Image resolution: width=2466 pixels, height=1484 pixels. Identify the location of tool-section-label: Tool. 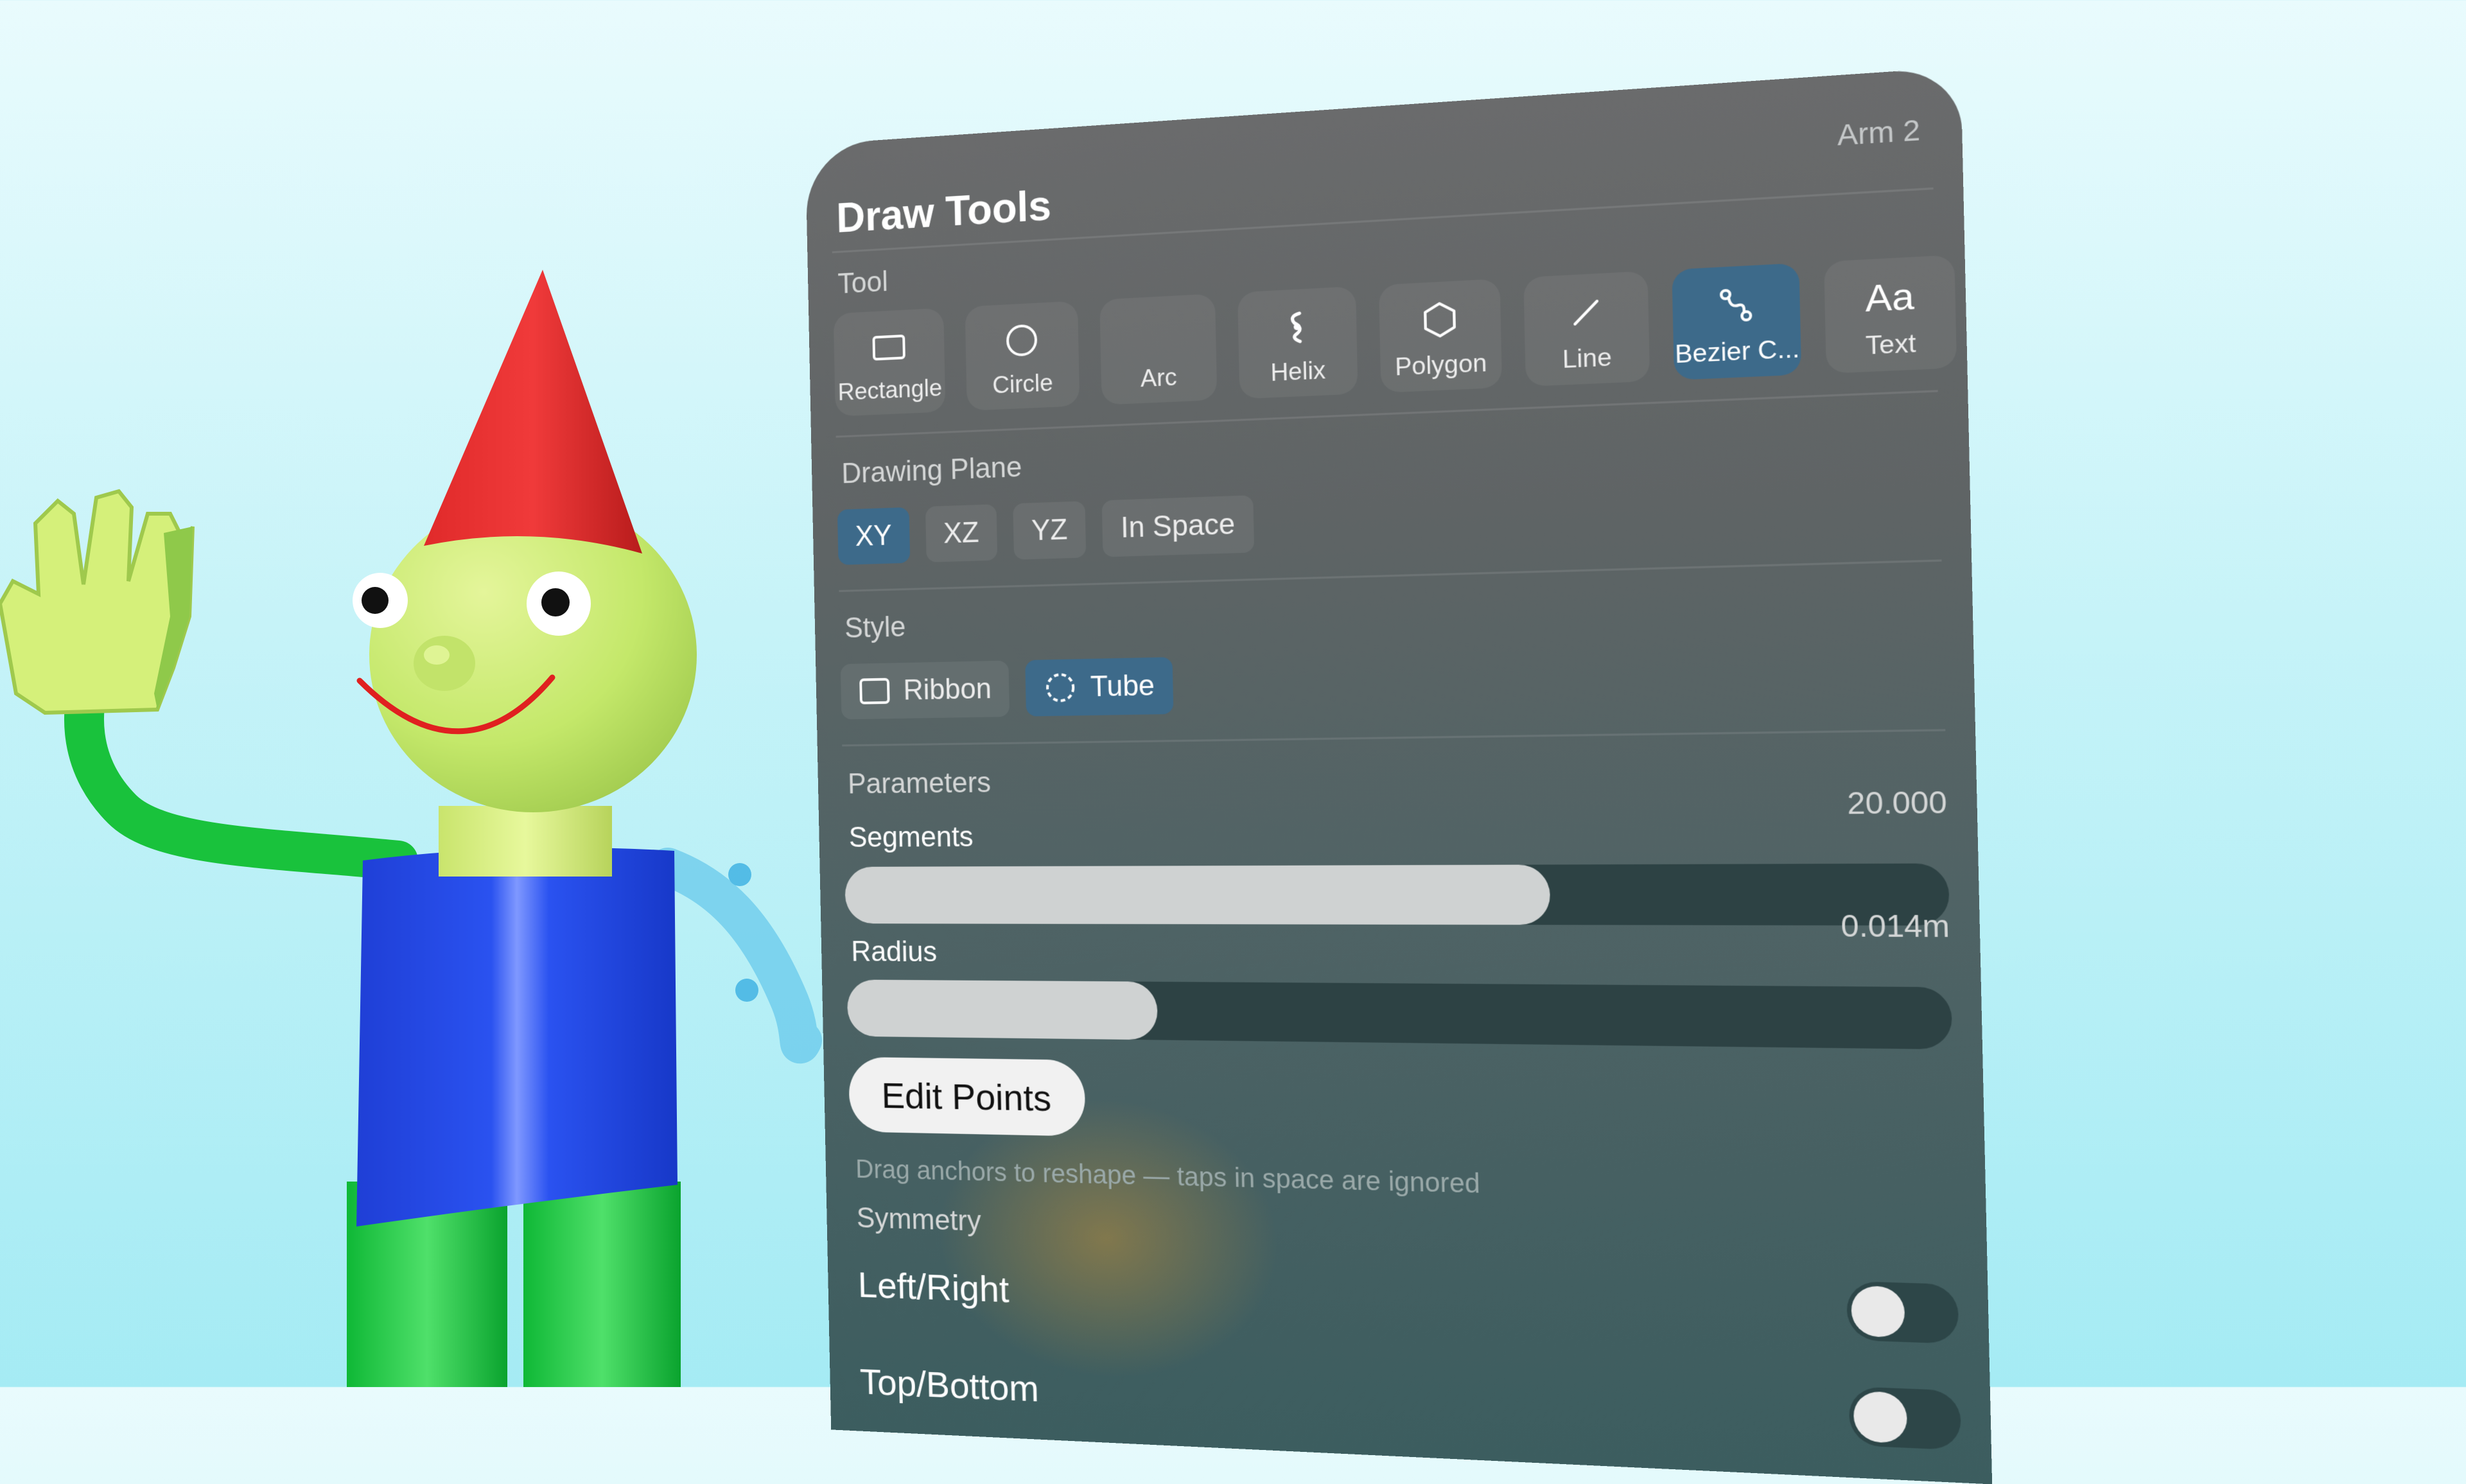
(863, 282).